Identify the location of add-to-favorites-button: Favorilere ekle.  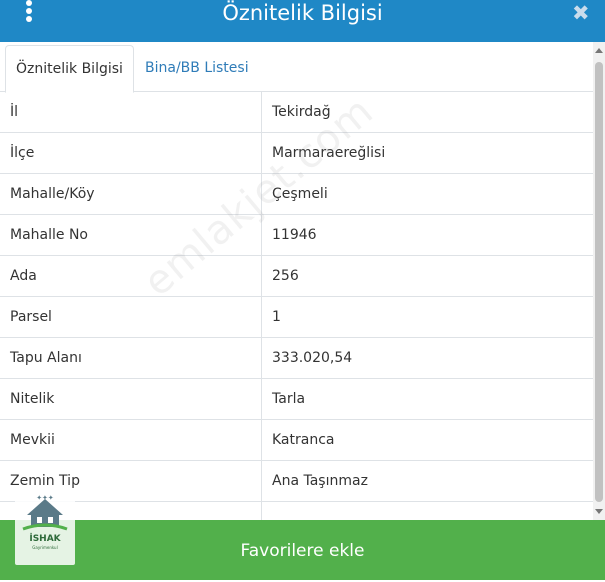
(302, 550).